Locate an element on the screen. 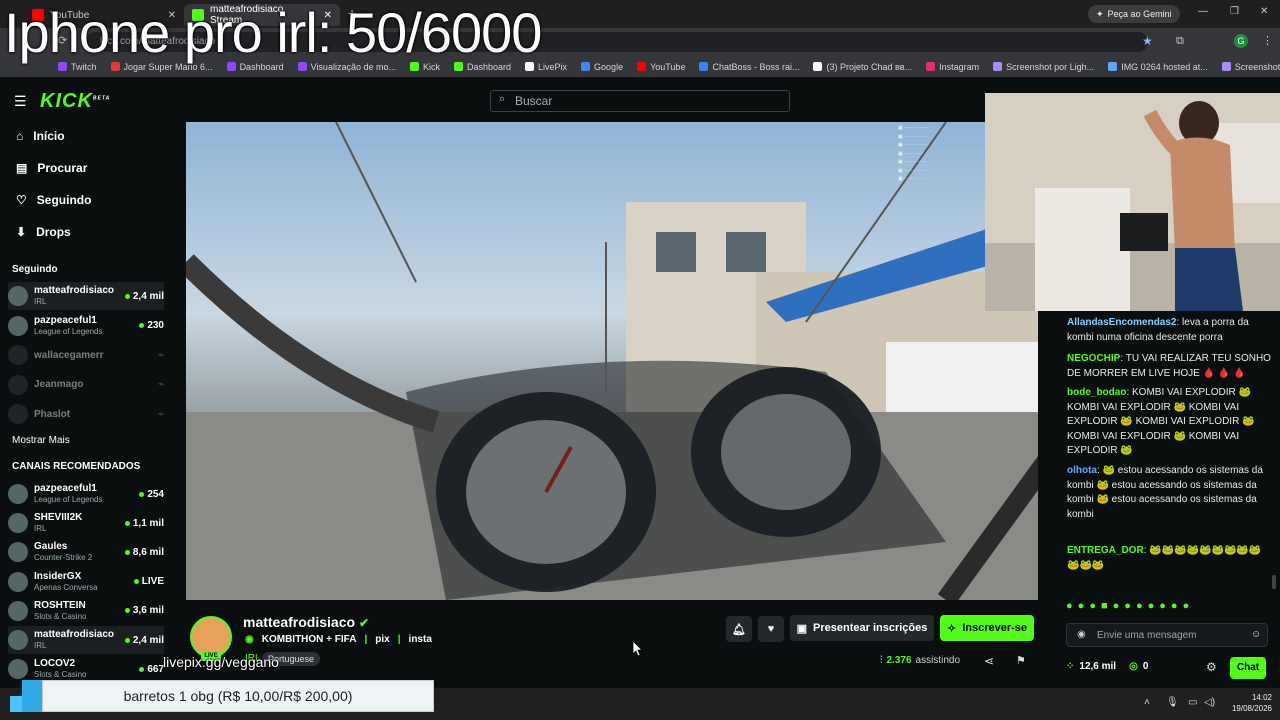 The width and height of the screenshot is (1280, 720). emote-quickbar: ● ● ● ■ ● ● ● ● ● ● ● is located at coordinates (1171, 608).